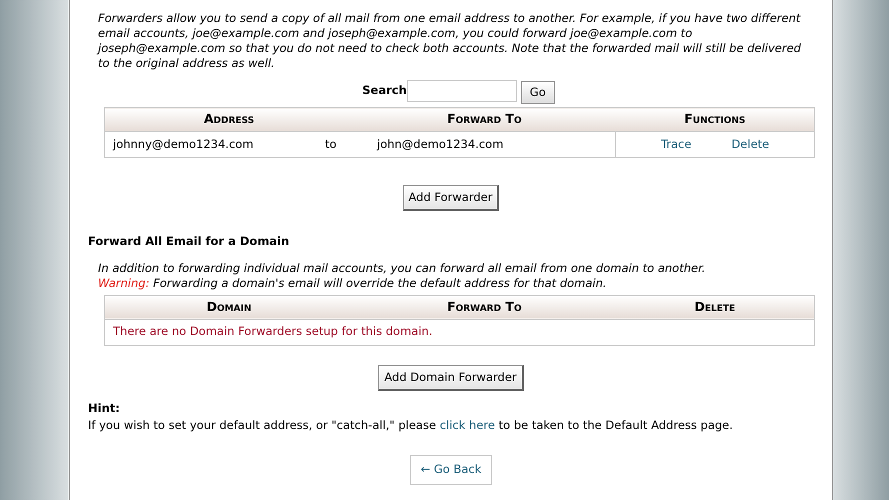 This screenshot has height=500, width=889. Describe the element at coordinates (183, 144) in the screenshot. I see `address-cell-text: johnny@demo1234.com` at that location.